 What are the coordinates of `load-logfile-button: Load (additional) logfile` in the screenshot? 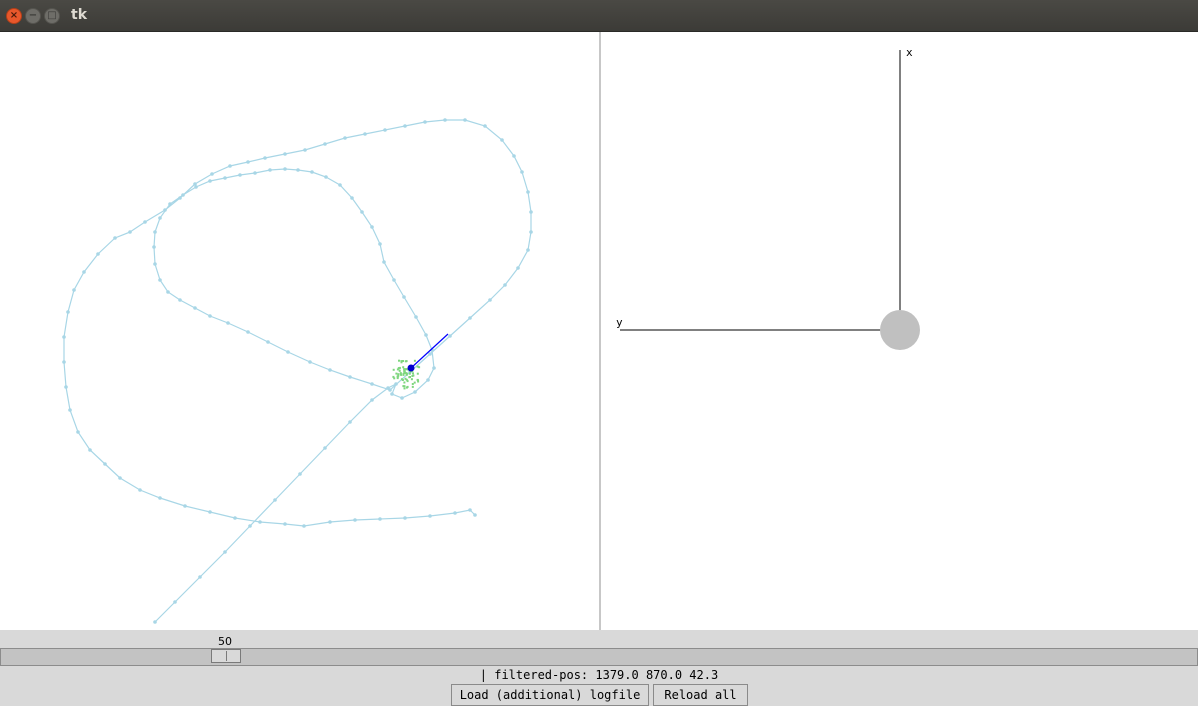 It's located at (550, 695).